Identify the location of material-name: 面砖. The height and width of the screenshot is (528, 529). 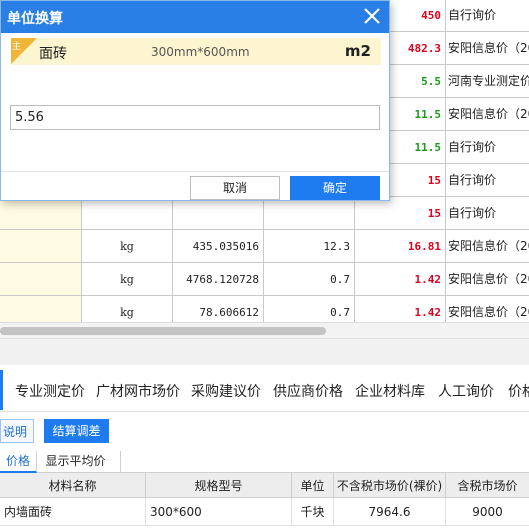
(53, 54).